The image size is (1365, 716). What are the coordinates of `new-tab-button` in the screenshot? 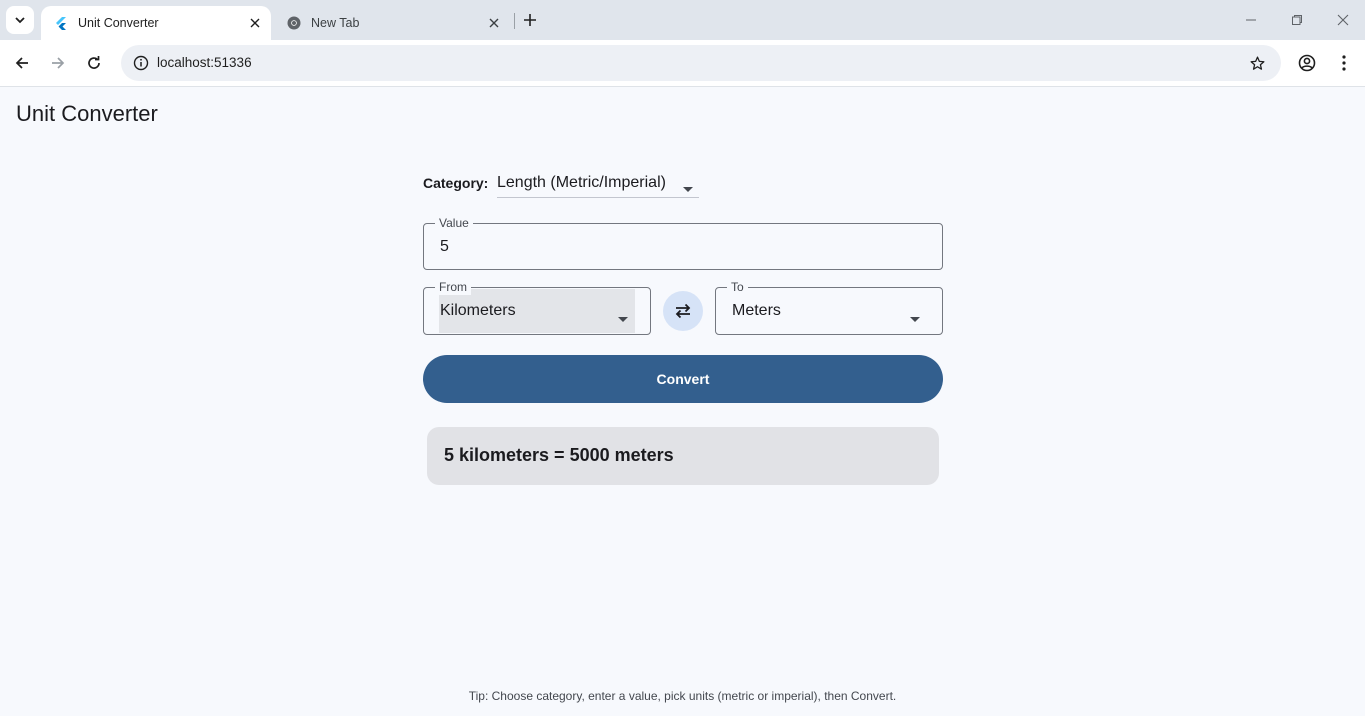 It's located at (530, 20).